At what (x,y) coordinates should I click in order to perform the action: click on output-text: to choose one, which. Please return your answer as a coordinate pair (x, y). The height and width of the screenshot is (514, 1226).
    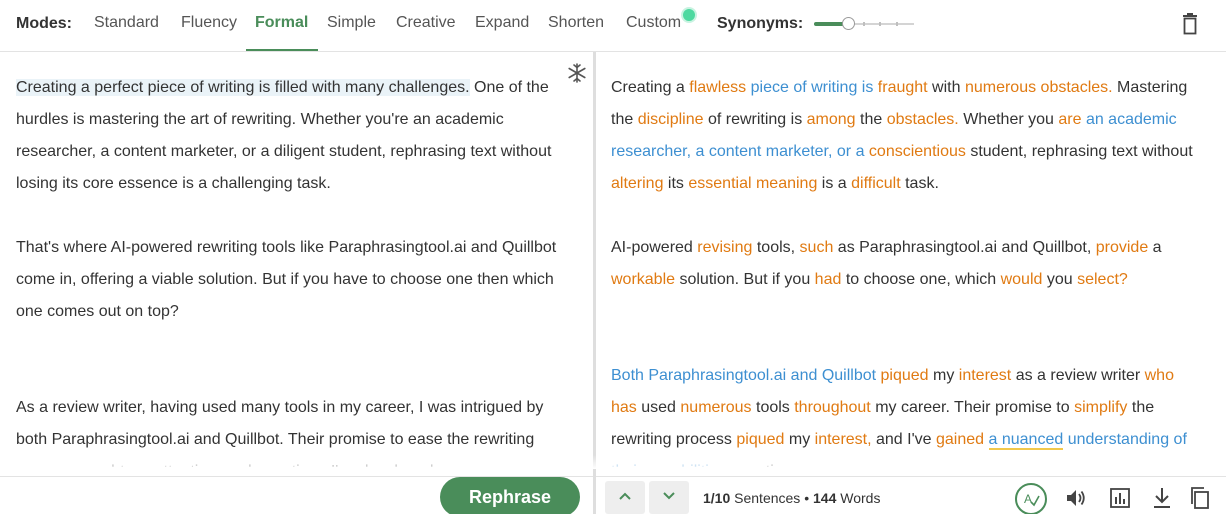
    Looking at the image, I should click on (921, 279).